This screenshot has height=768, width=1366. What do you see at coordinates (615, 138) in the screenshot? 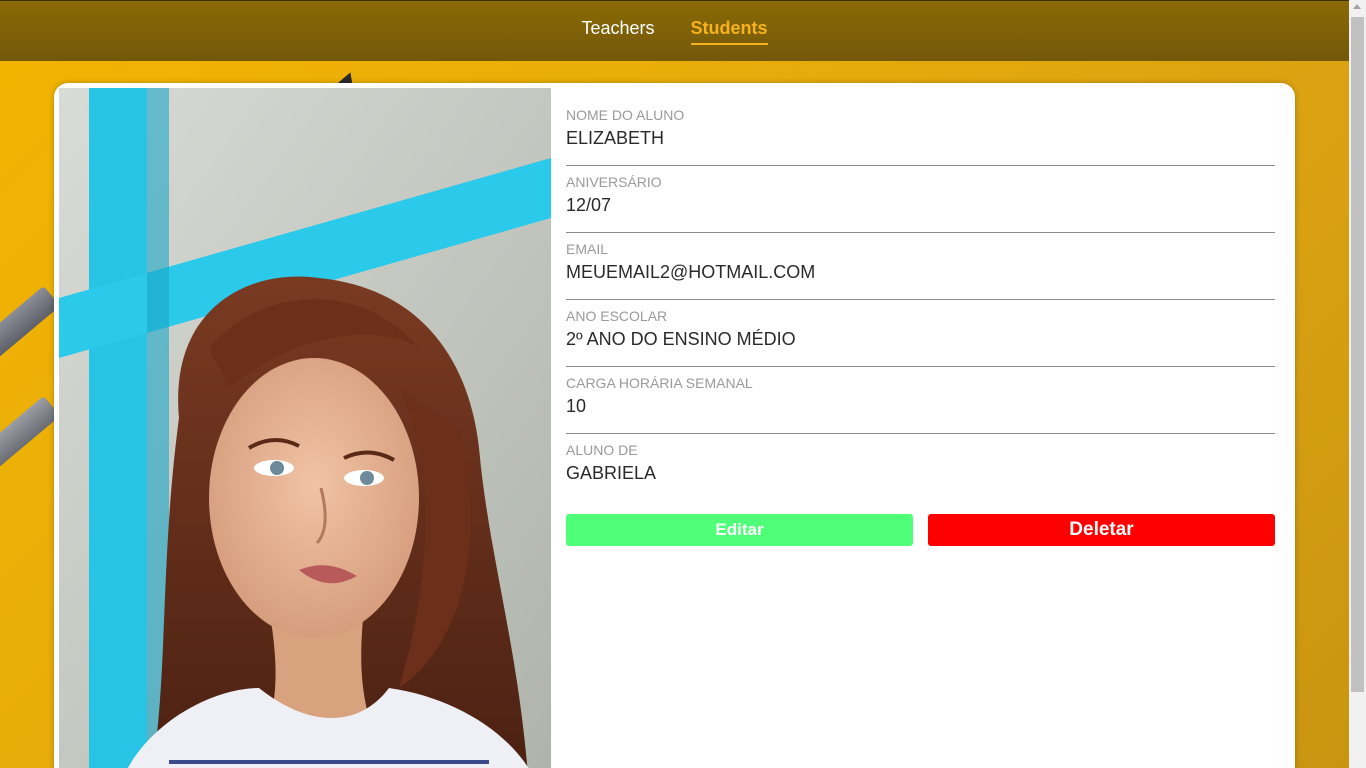
I see `field-value: ELIZABETH` at bounding box center [615, 138].